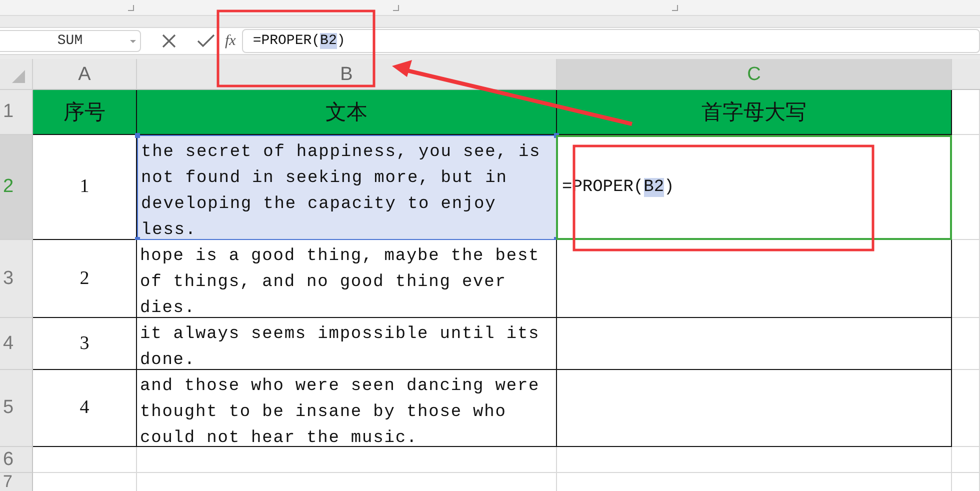  What do you see at coordinates (347, 112) in the screenshot?
I see `header-cell: 文本` at bounding box center [347, 112].